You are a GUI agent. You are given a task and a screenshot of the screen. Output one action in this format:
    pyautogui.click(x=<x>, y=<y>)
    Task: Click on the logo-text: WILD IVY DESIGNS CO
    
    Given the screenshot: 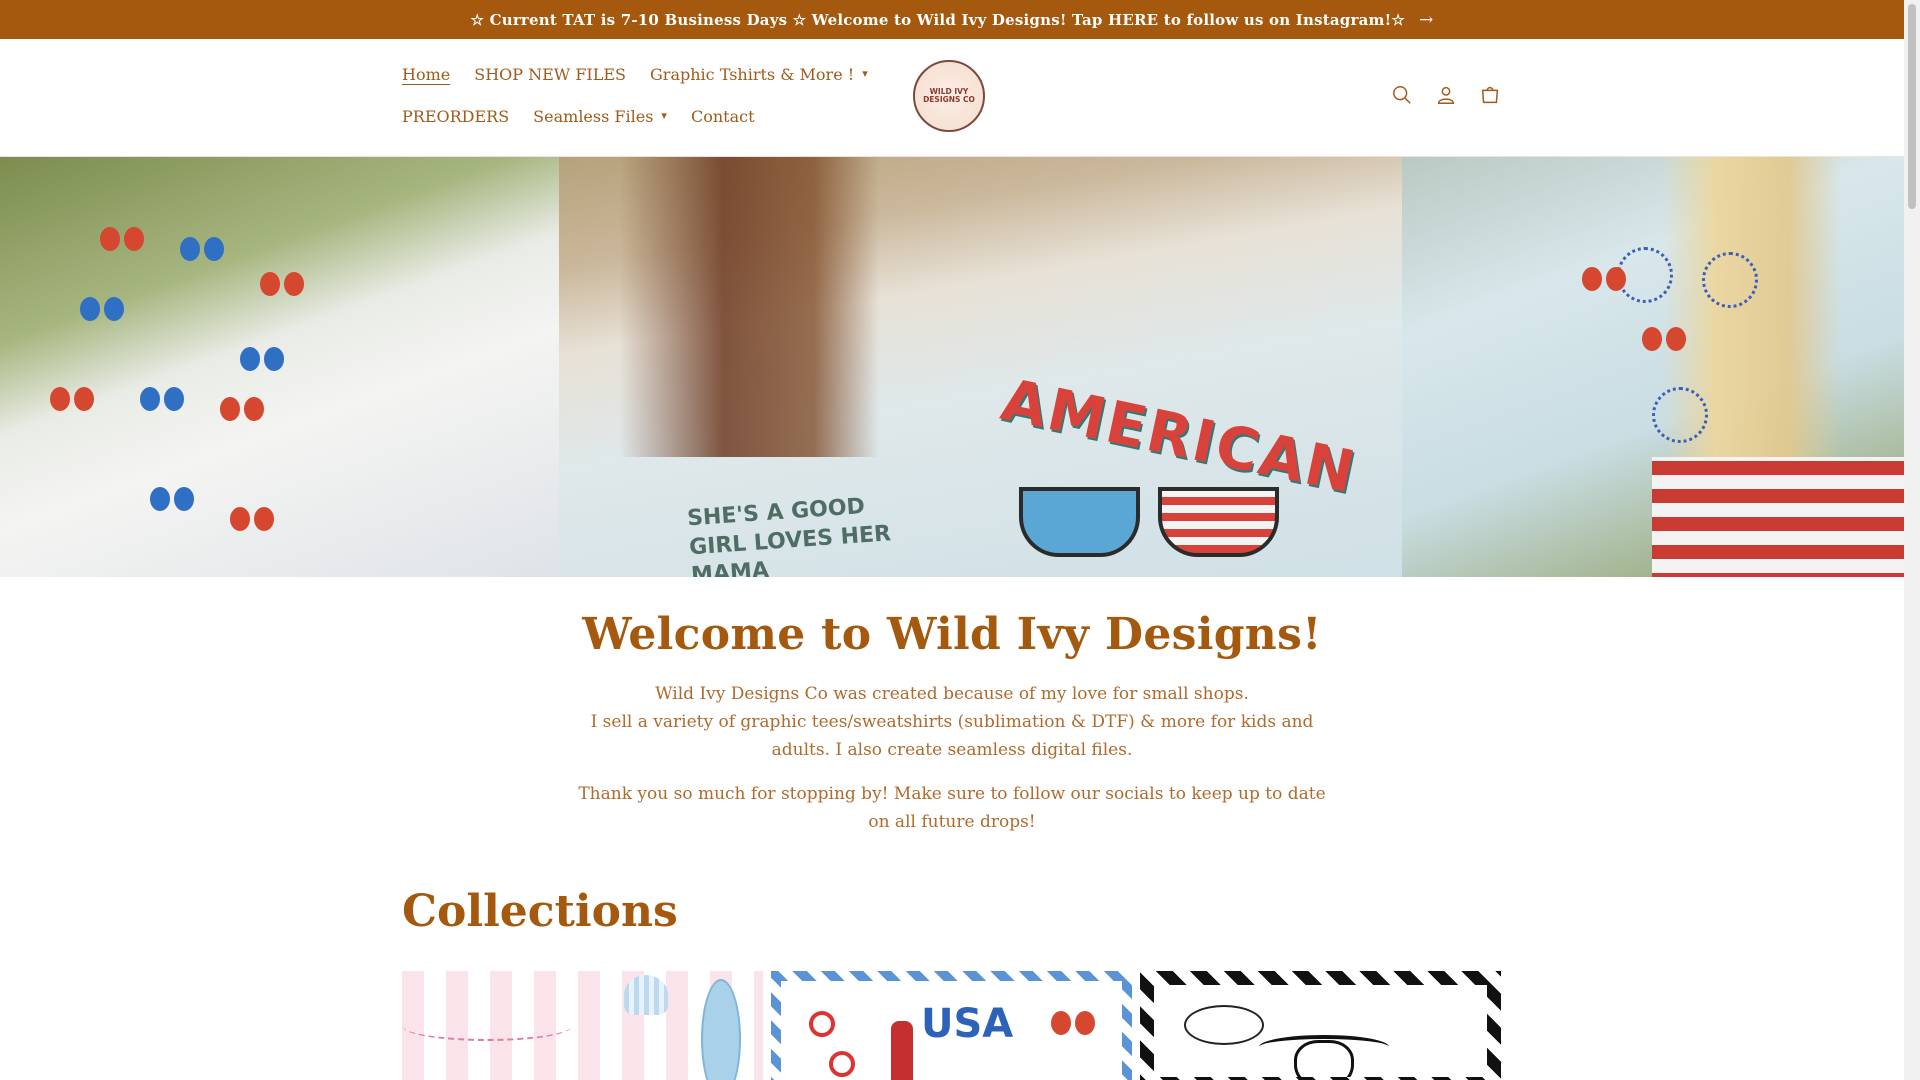 What is the action you would take?
    pyautogui.click(x=949, y=95)
    